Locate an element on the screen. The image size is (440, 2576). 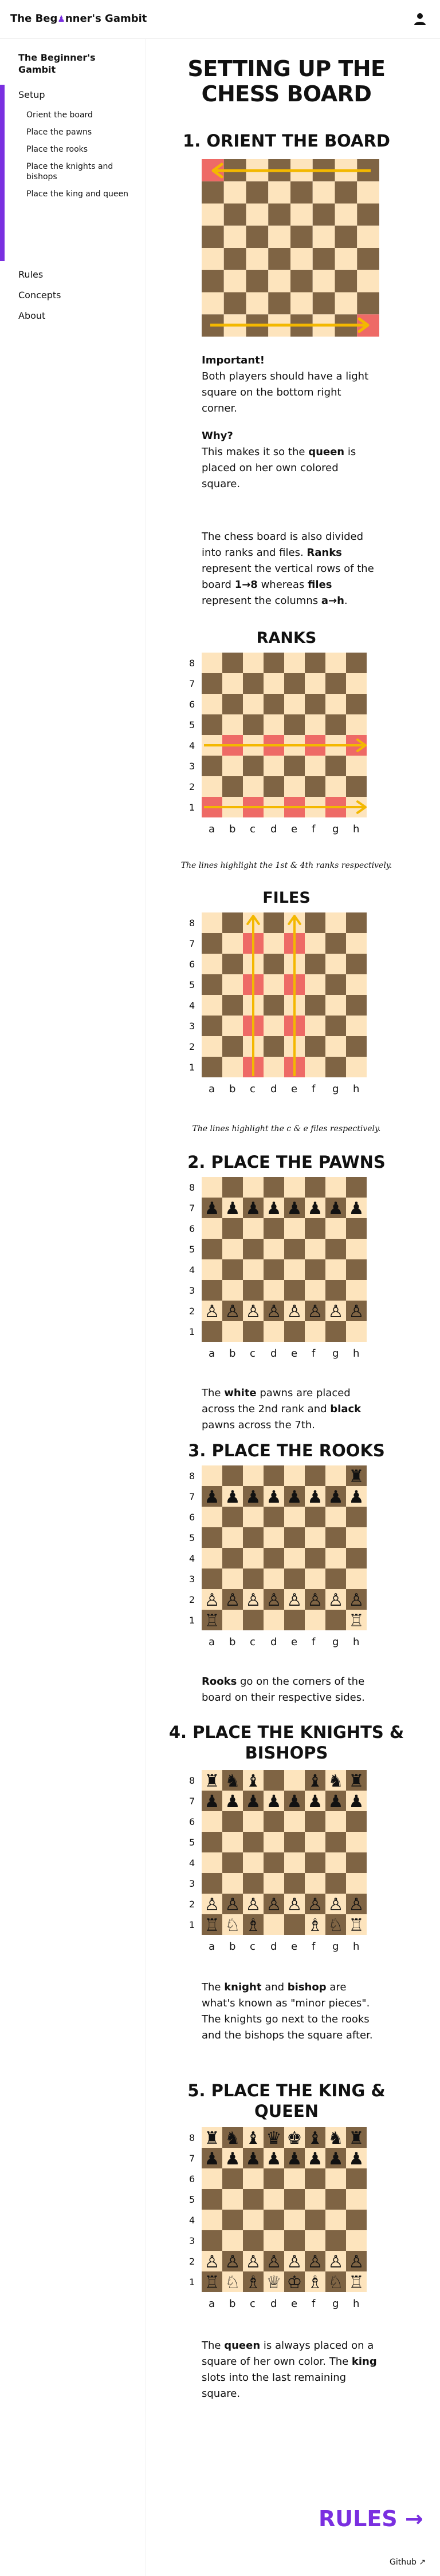
square-d1 is located at coordinates (274, 1924).